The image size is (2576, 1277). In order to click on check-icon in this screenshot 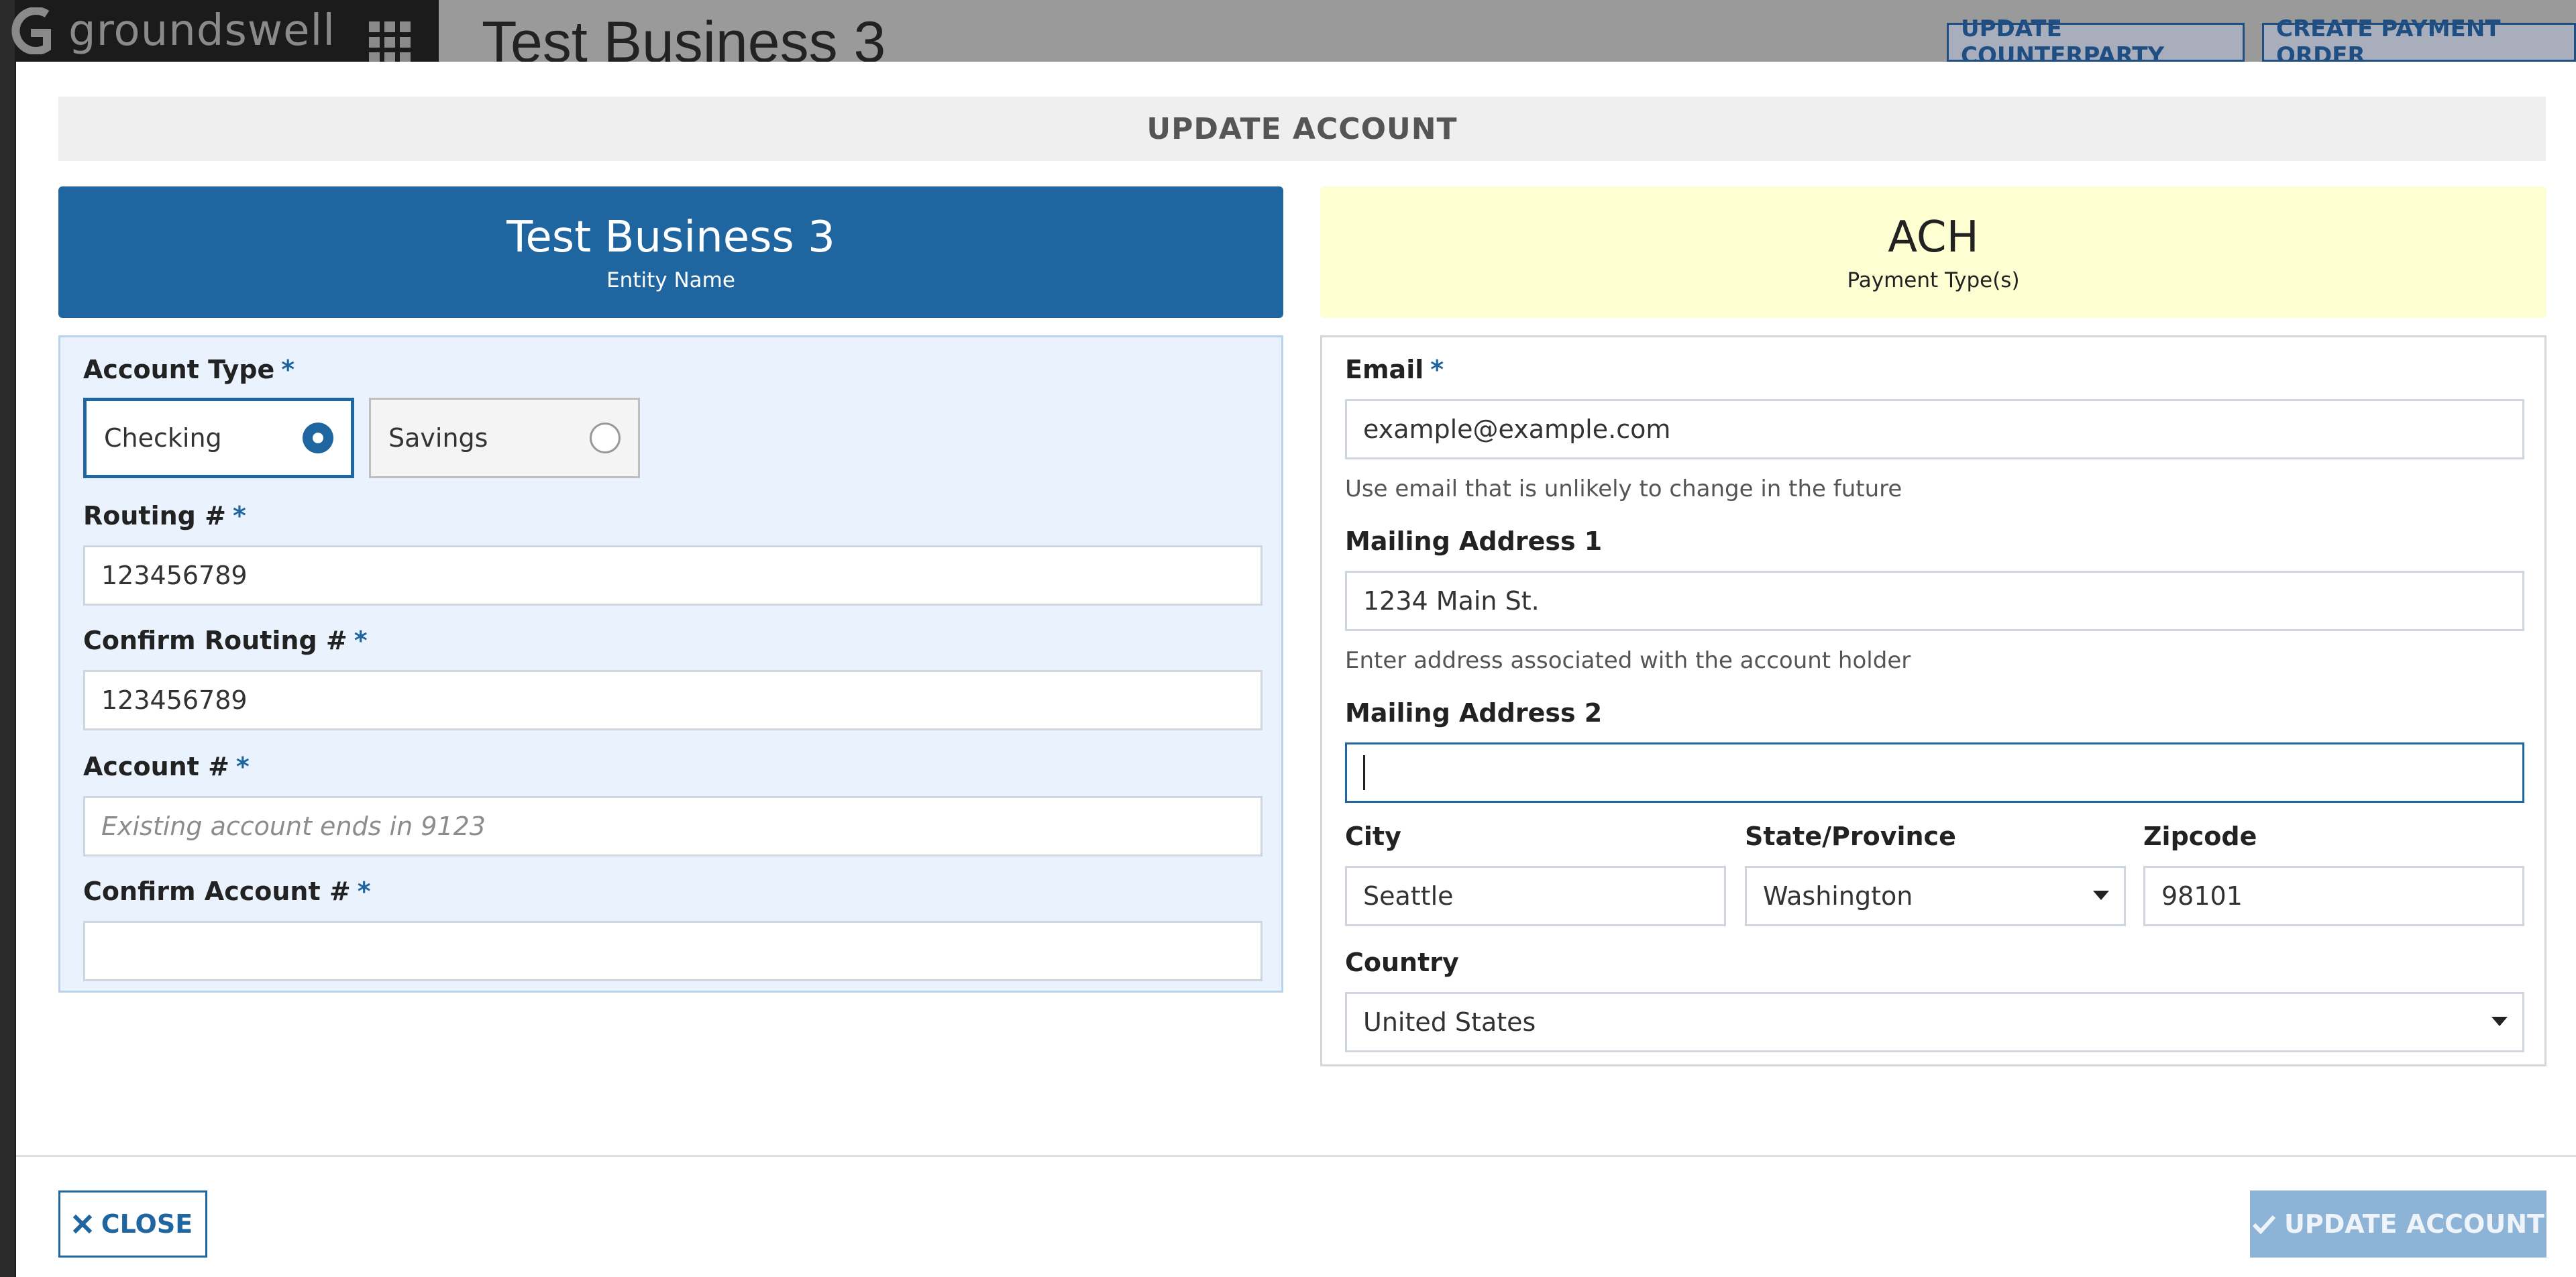, I will do `click(2264, 1224)`.